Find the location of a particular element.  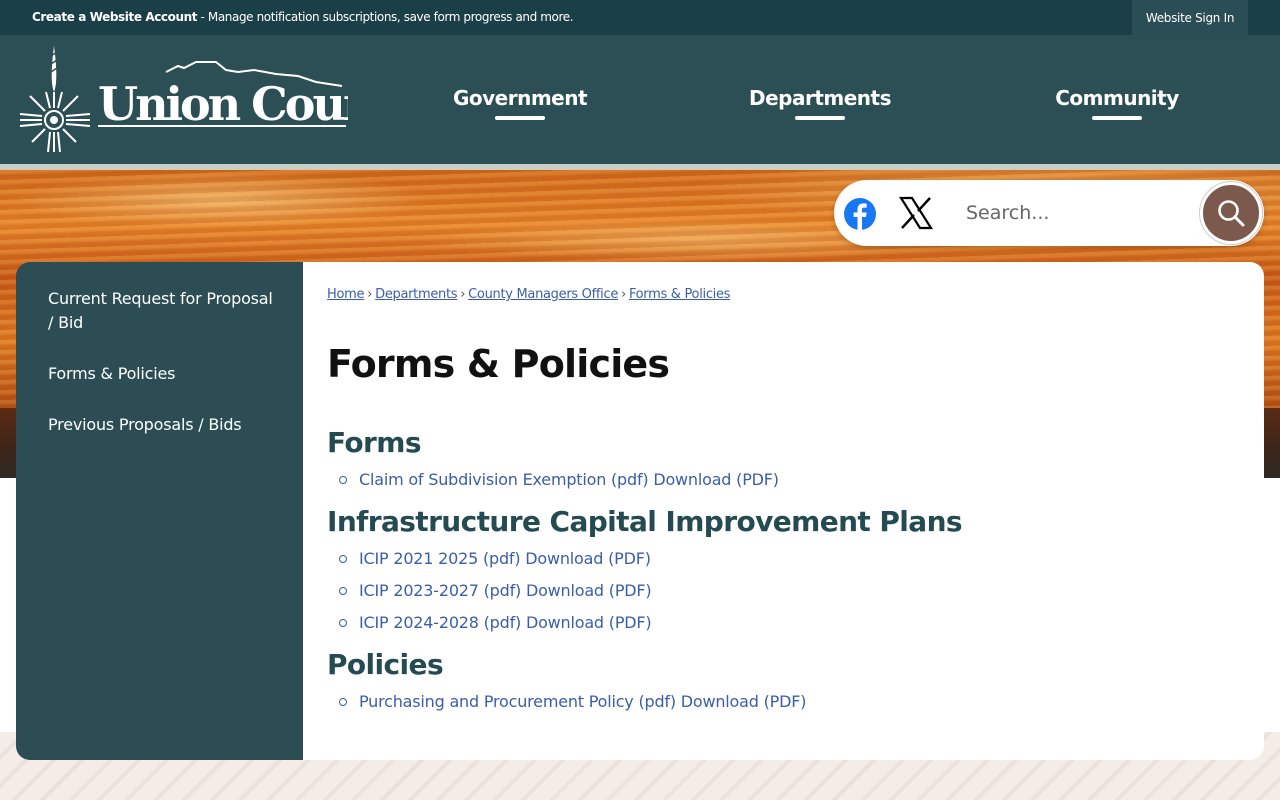

breadcrumb-home: Home is located at coordinates (346, 294).